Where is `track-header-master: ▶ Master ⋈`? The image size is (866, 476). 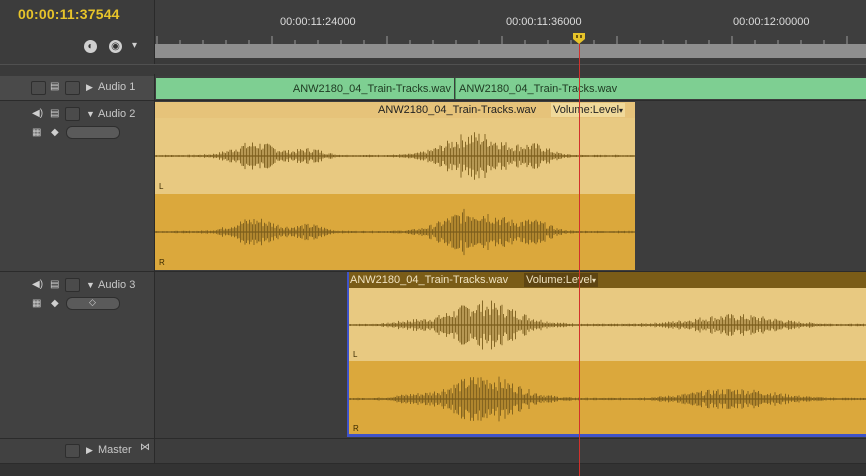
track-header-master: ▶ Master ⋈ is located at coordinates (77, 451).